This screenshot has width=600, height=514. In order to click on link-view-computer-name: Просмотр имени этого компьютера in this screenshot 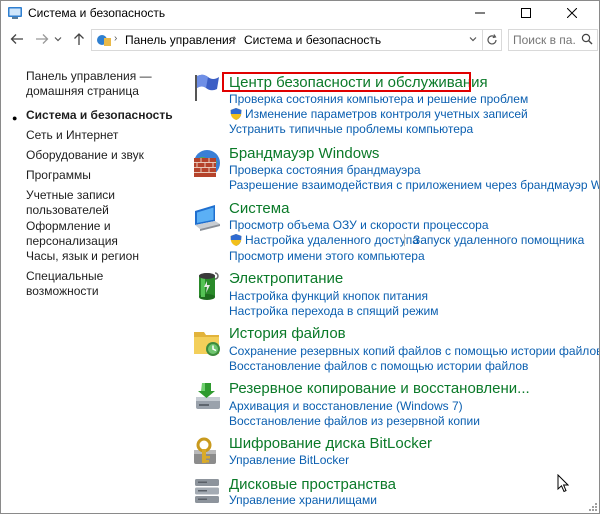, I will do `click(327, 256)`.